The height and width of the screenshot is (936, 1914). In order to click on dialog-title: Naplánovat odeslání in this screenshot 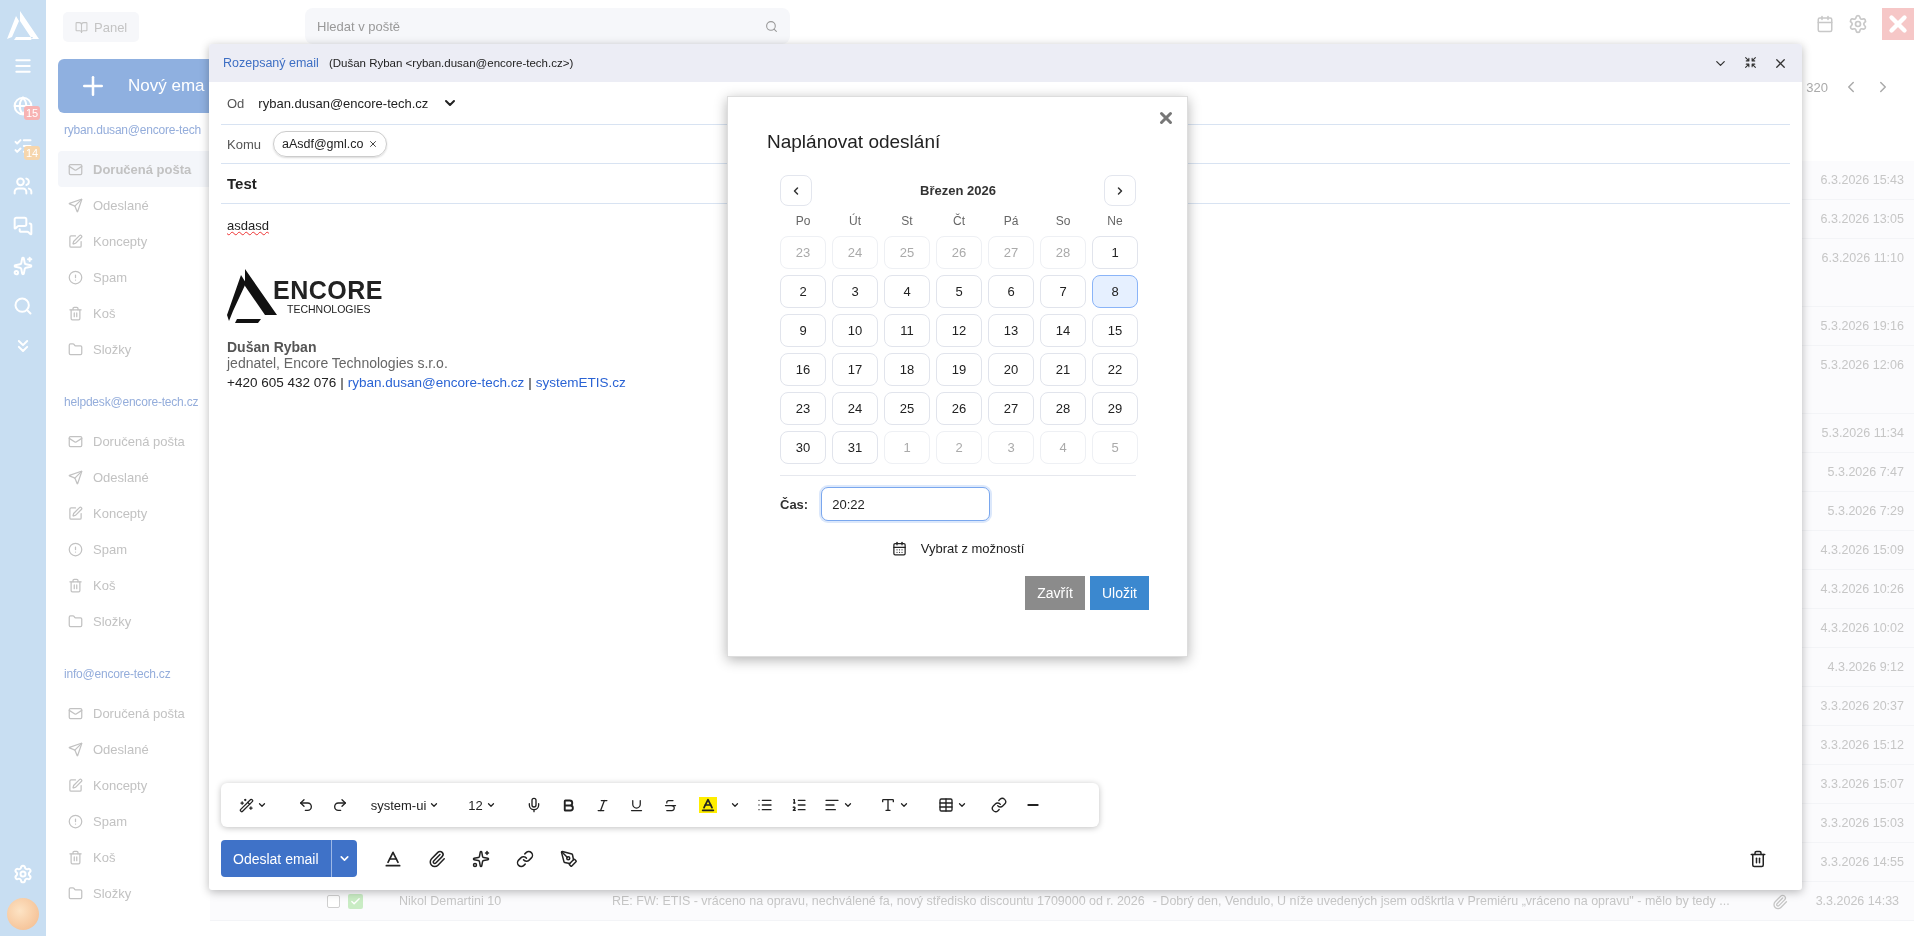, I will do `click(854, 142)`.